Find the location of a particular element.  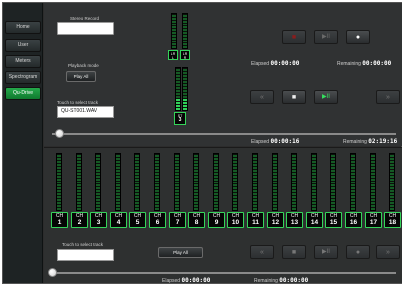

stop-icon: ■ is located at coordinates (294, 97).